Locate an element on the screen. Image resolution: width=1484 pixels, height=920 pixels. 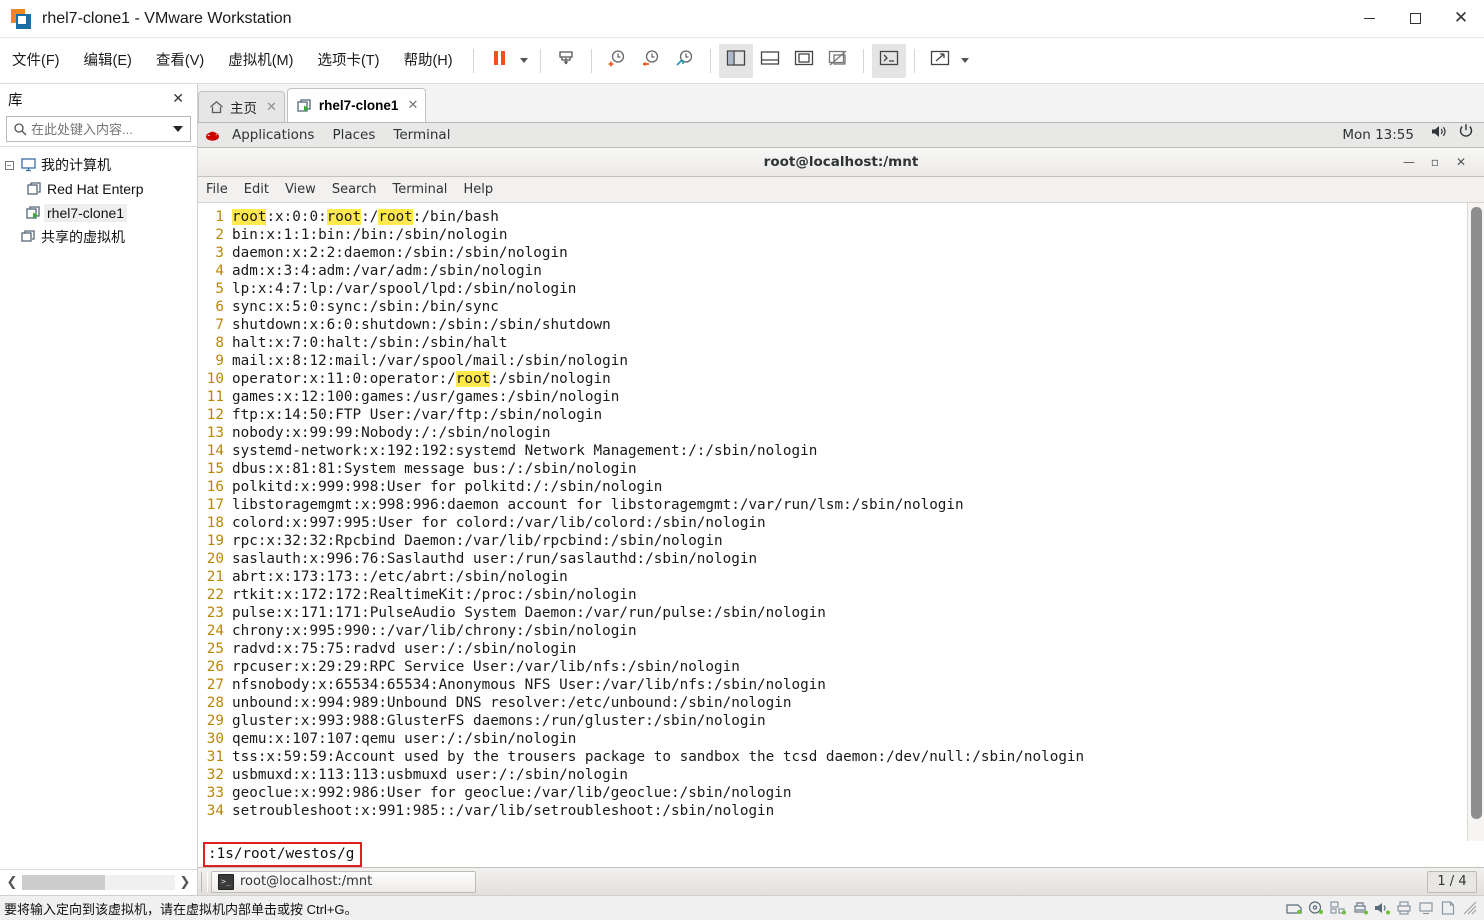
library-panel: 库 ✕ − 我的计算机 is located at coordinates (99, 489).